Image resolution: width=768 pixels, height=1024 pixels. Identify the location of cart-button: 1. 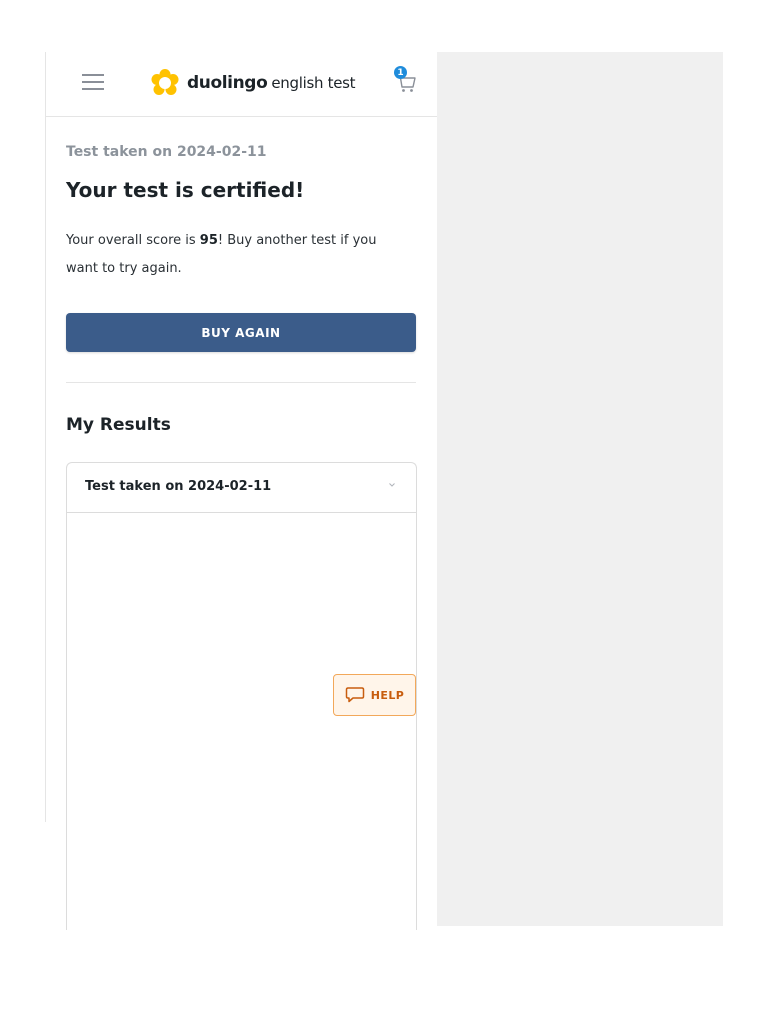
(405, 79).